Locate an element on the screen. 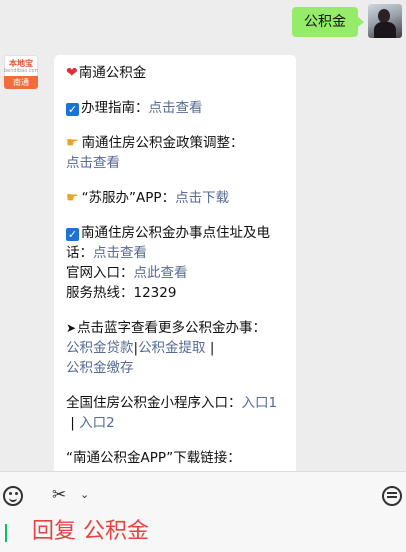  app-download-line: “南通公积金APP”下载链接： is located at coordinates (176, 458).